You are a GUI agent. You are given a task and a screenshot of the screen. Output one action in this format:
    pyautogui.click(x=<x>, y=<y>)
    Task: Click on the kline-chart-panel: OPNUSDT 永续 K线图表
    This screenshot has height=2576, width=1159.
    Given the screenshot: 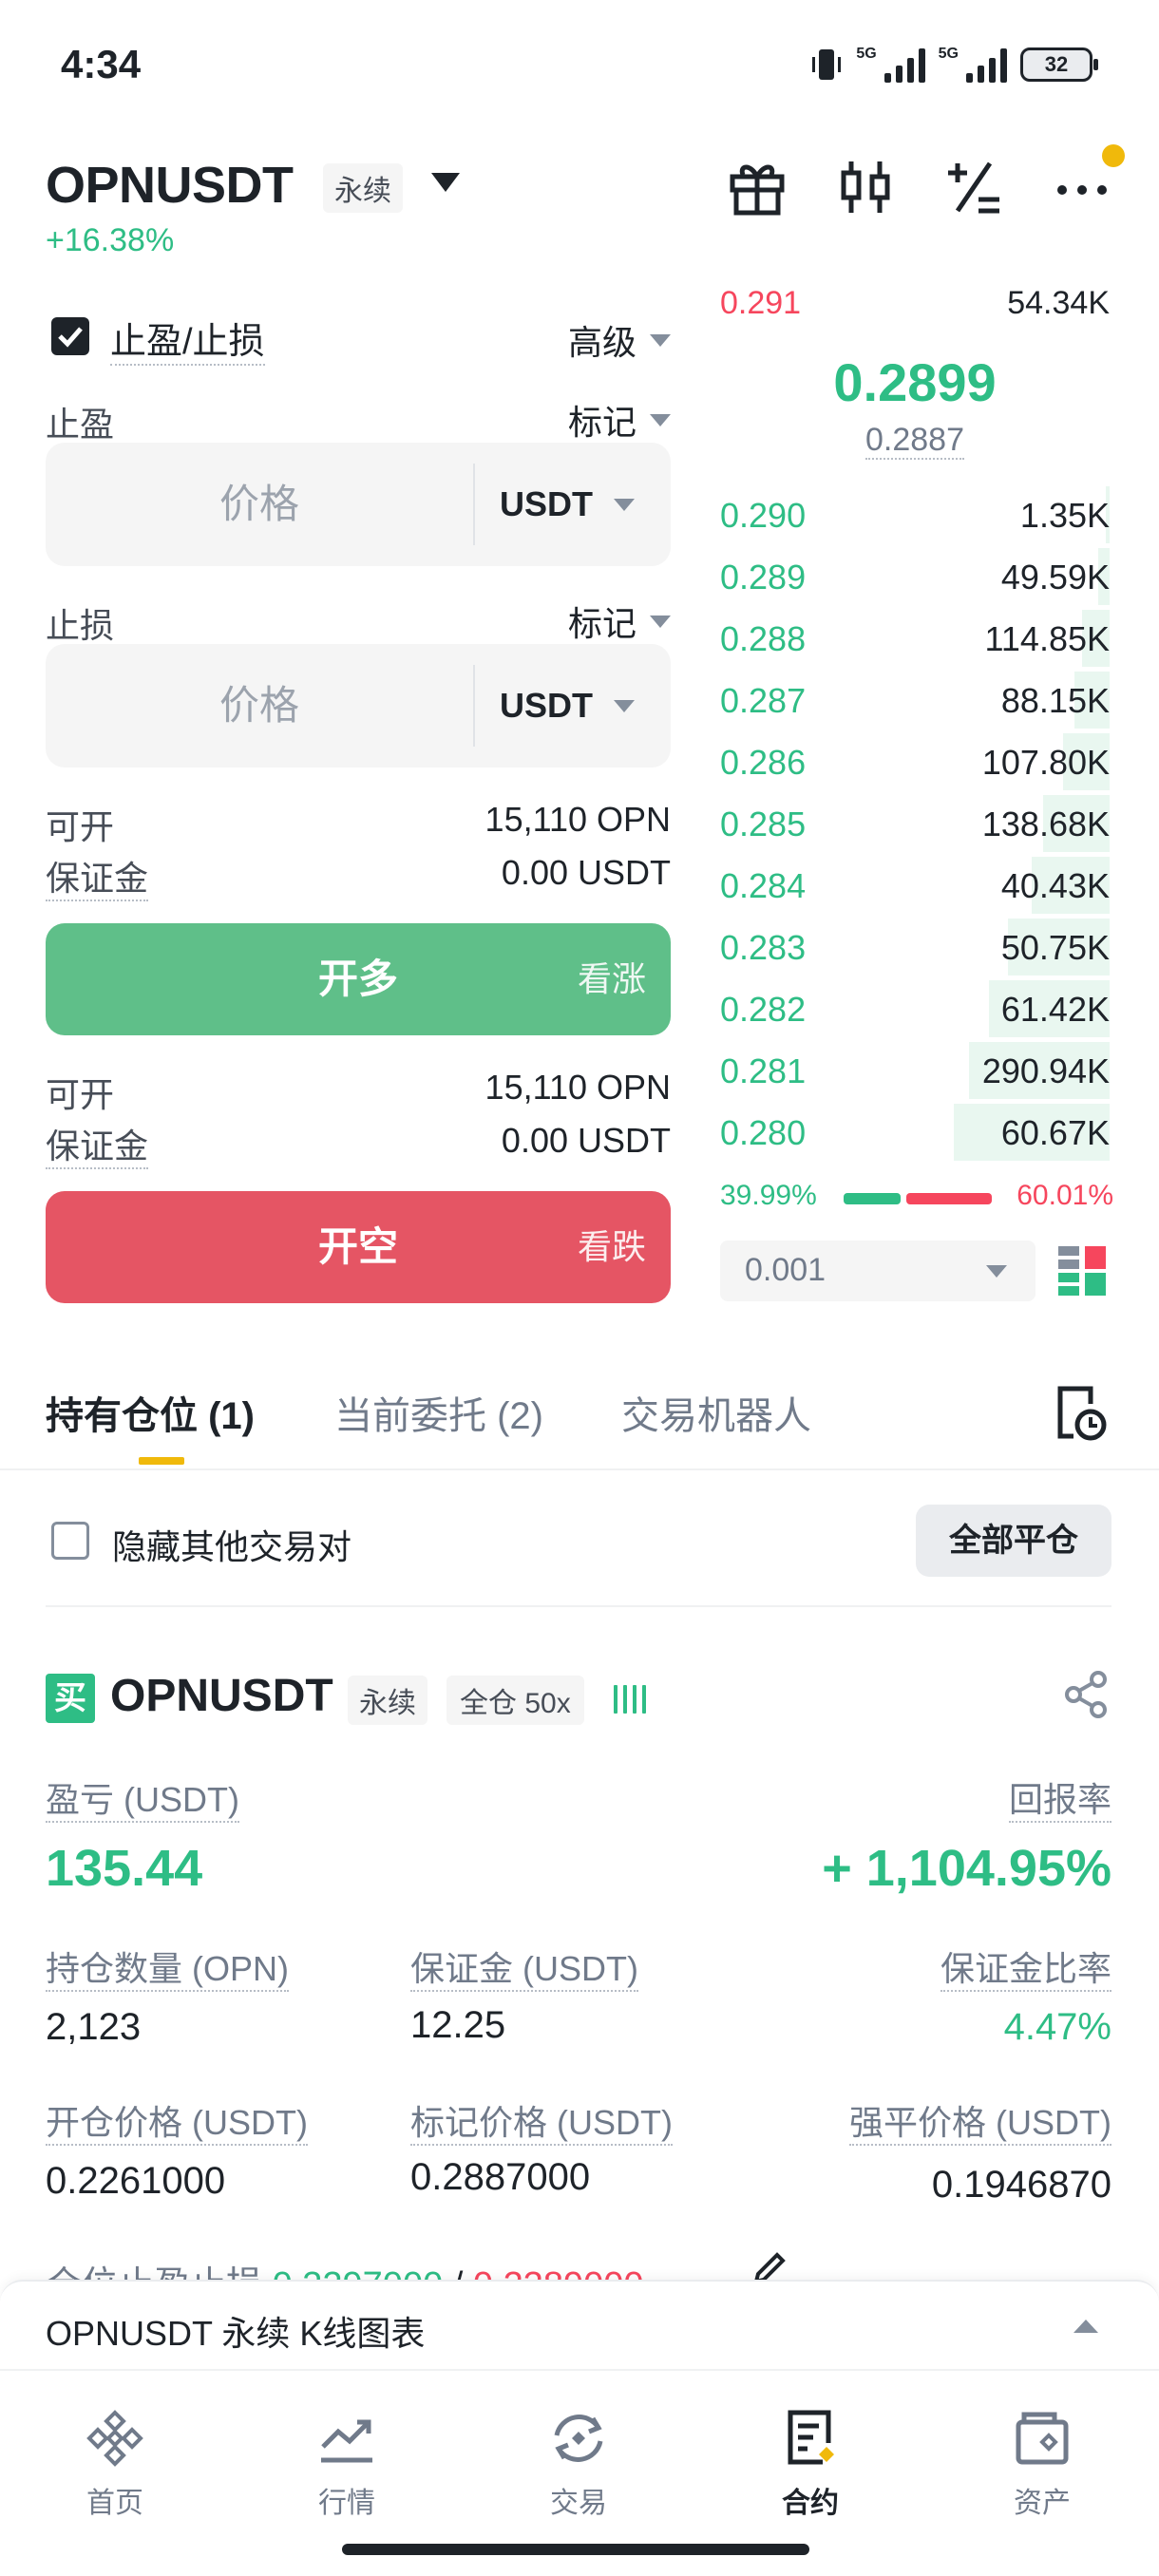 What is the action you would take?
    pyautogui.click(x=579, y=2324)
    